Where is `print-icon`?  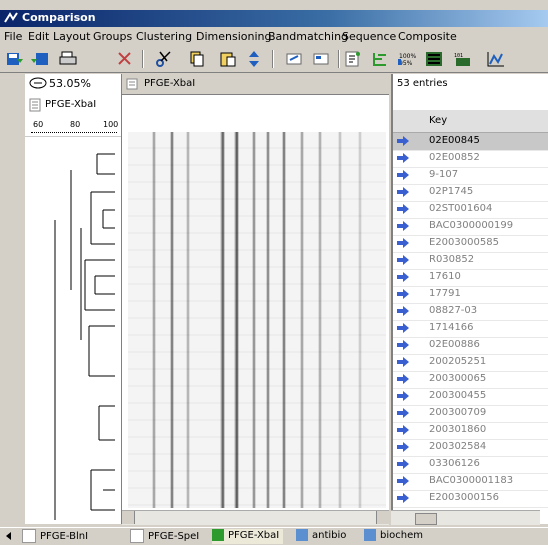
print-icon is located at coordinates (68, 59).